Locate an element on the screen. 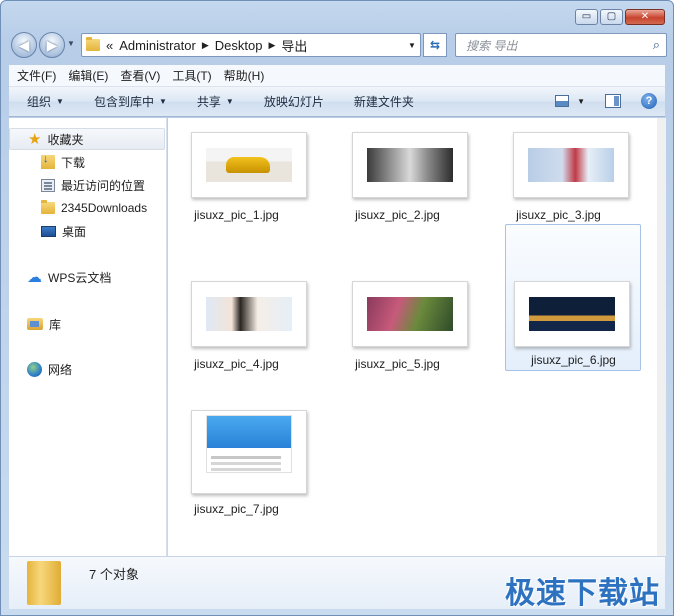  file-name: jisuxz_pic_6.jpg is located at coordinates (573, 360).